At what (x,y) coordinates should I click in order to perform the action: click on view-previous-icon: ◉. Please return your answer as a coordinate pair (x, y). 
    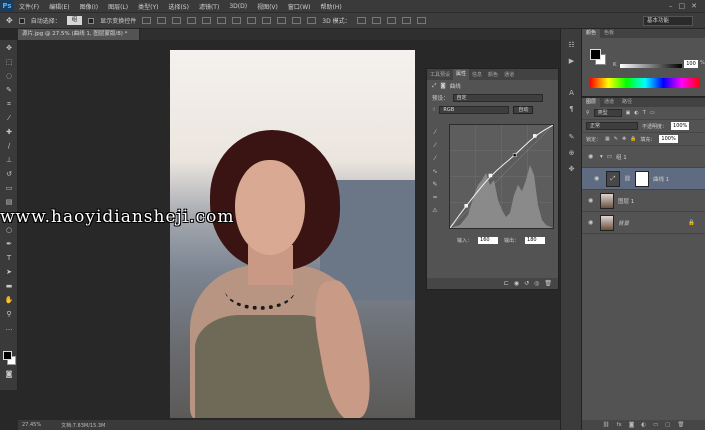
    Looking at the image, I should click on (516, 283).